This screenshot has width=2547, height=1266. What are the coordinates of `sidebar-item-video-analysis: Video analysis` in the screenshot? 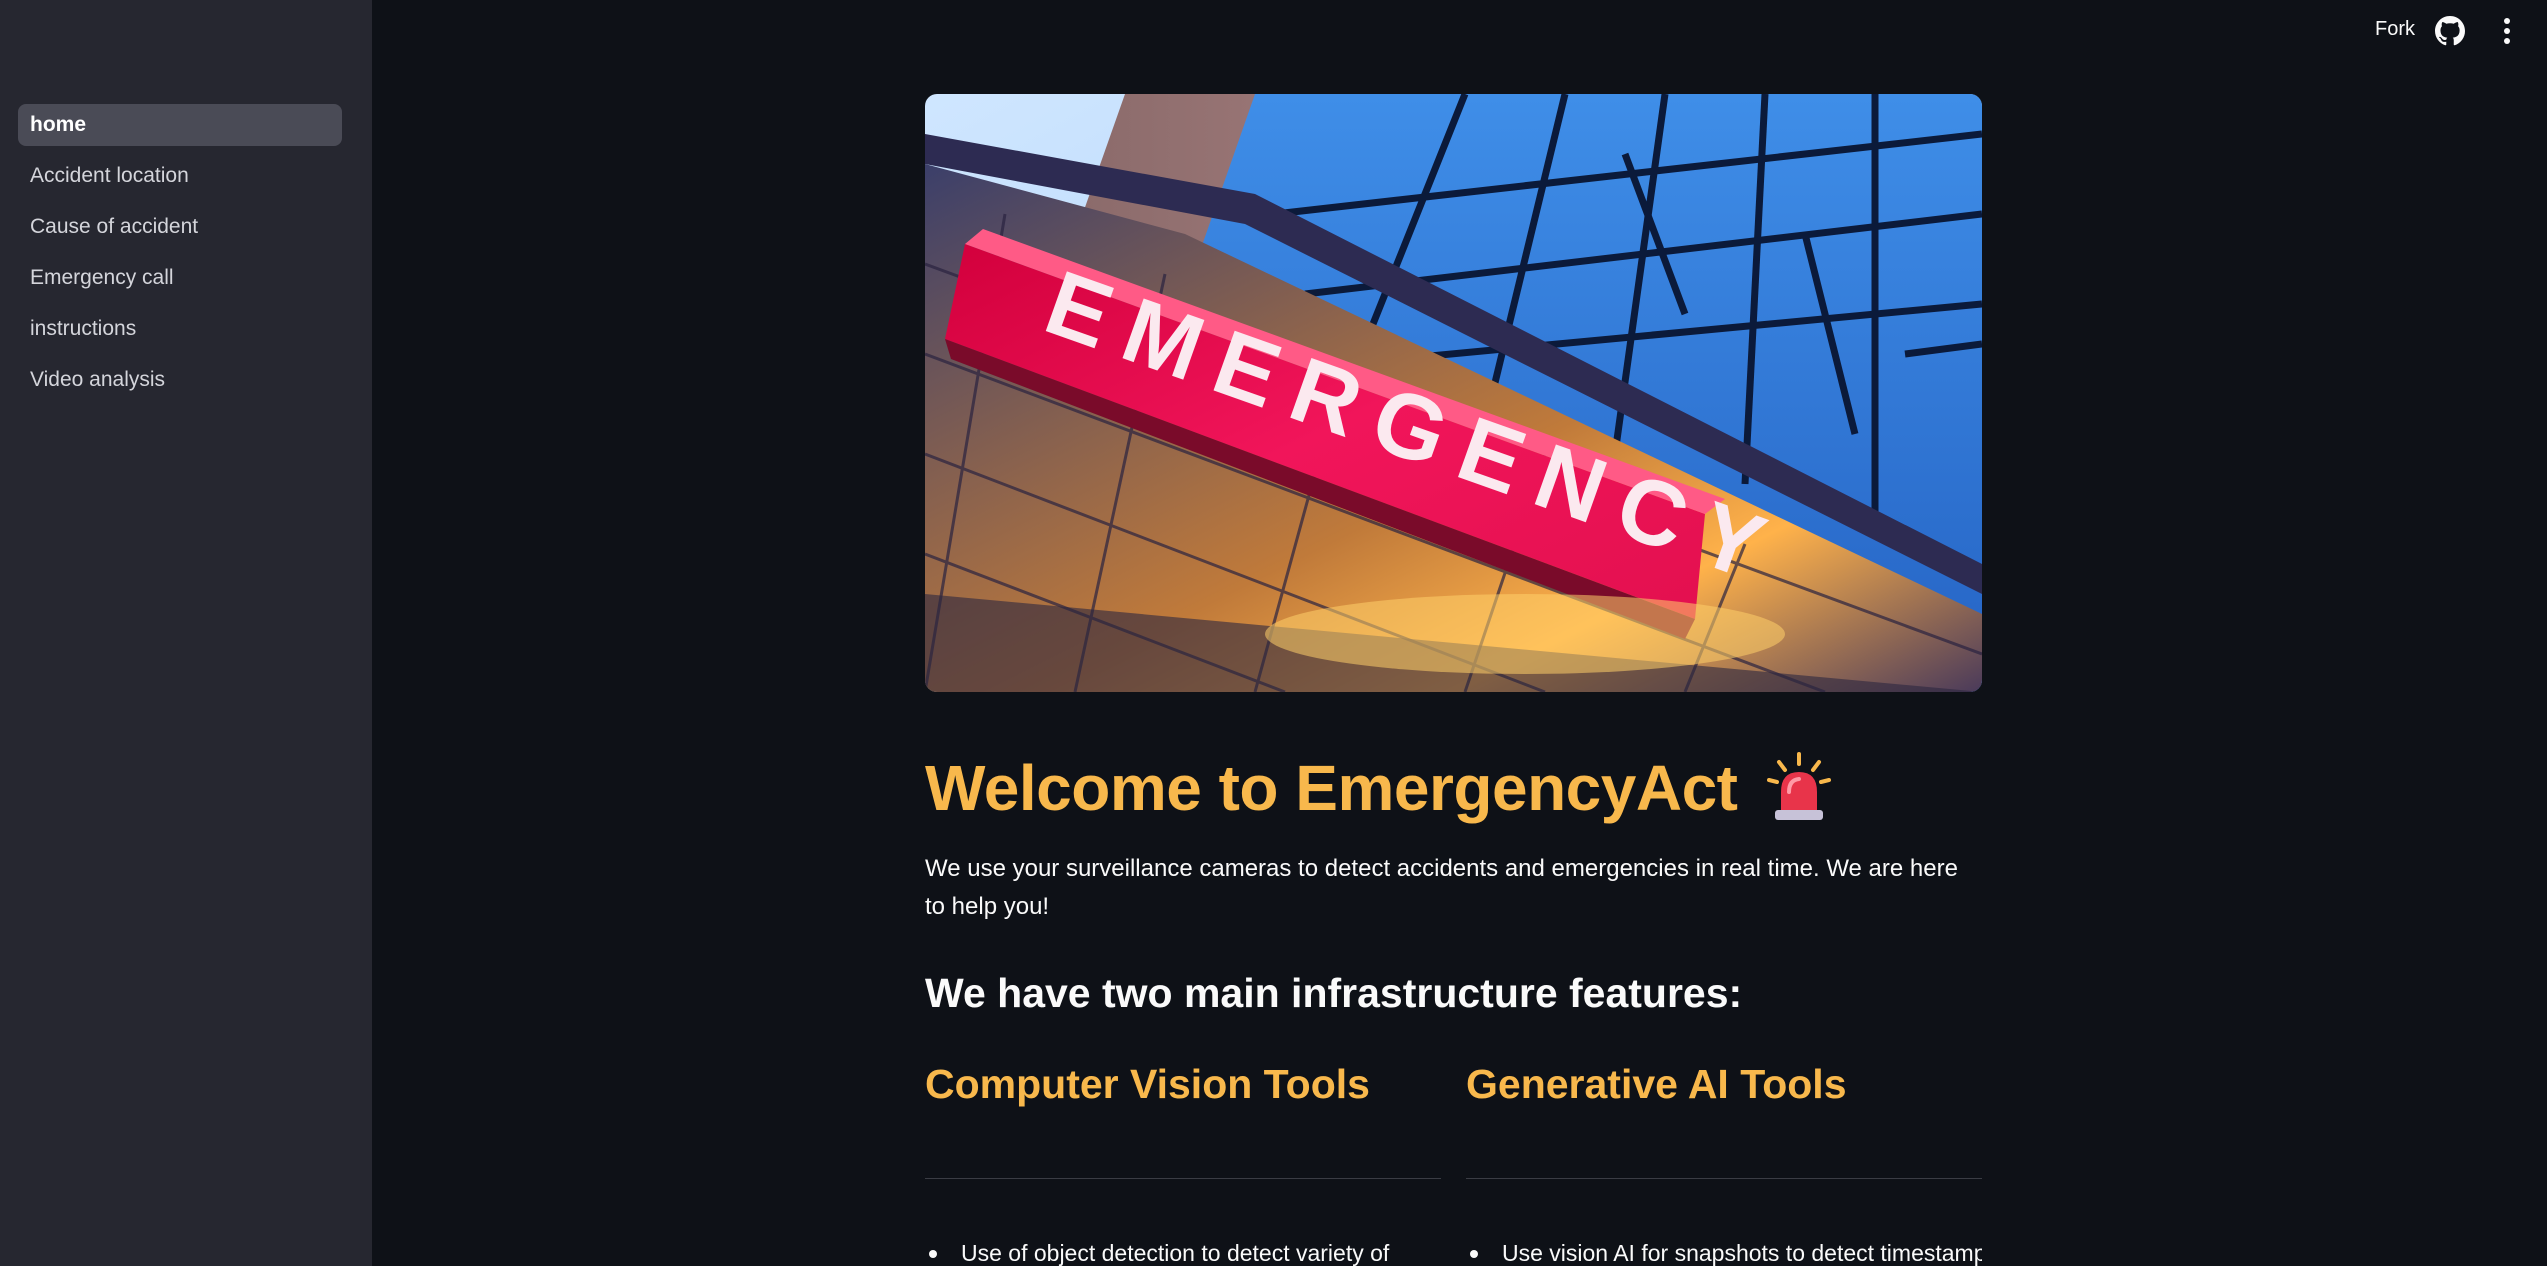 It's located at (180, 380).